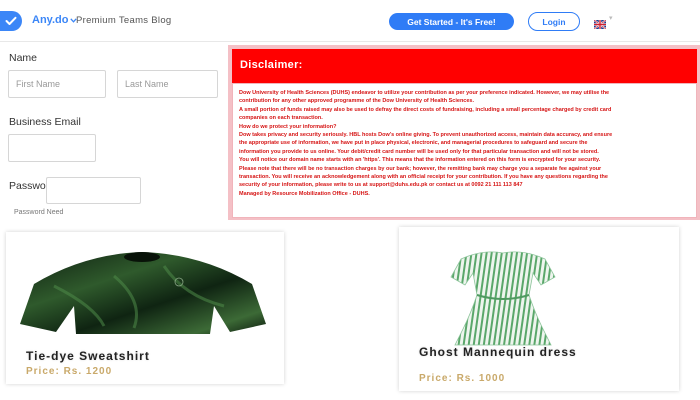 The image size is (700, 400). I want to click on brand-name: Any.do, so click(50, 20).